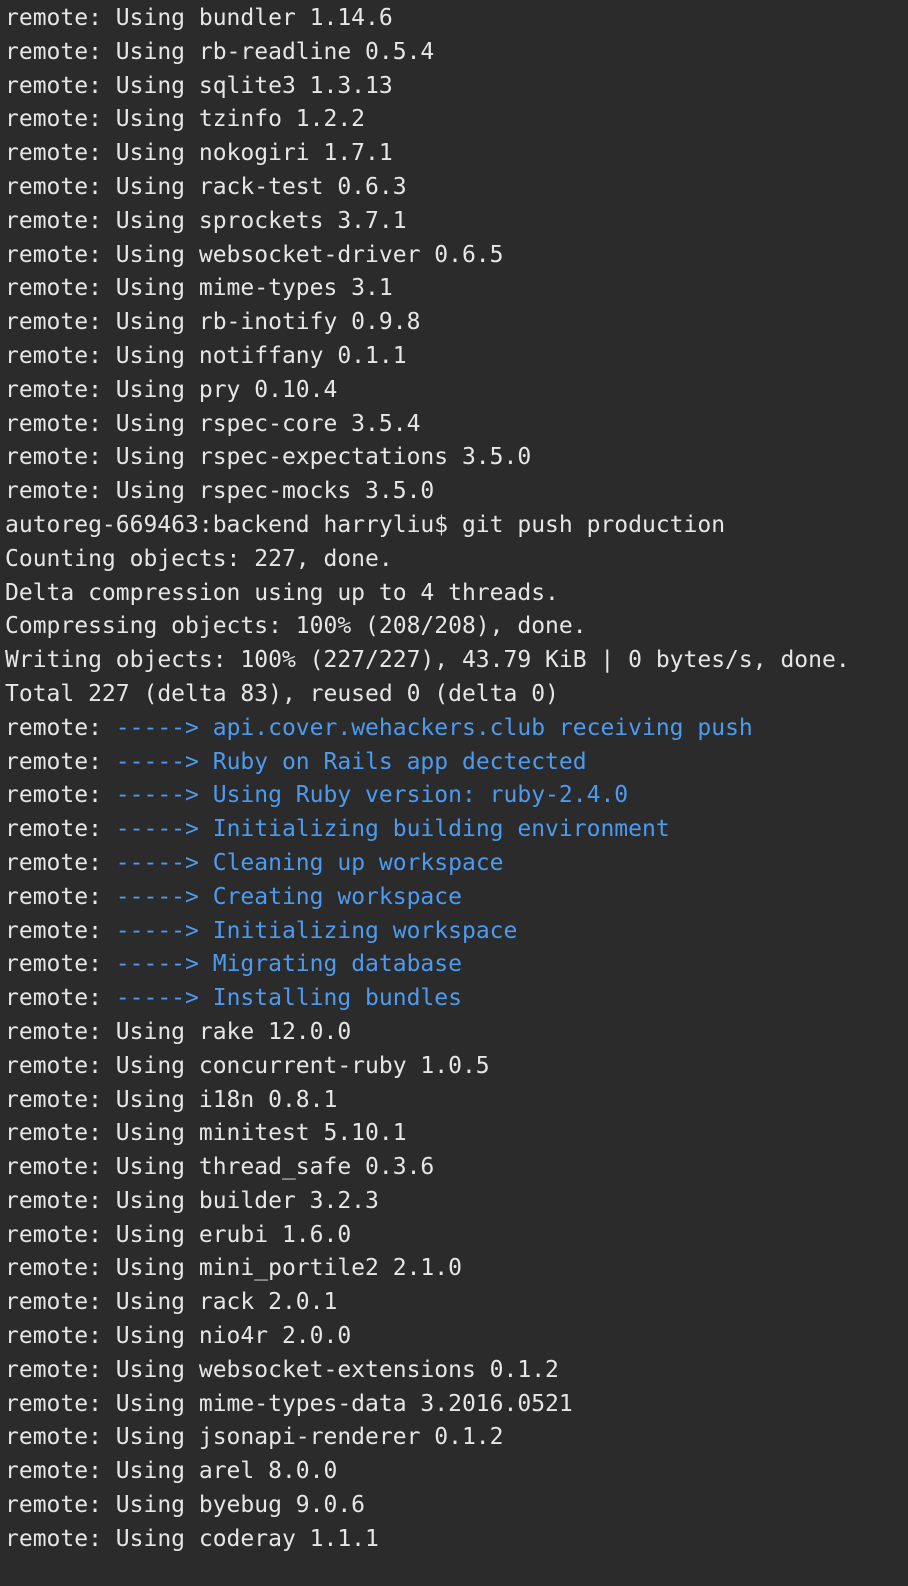  What do you see at coordinates (456, 425) in the screenshot?
I see `terminal-line: remote: Using rspec-core 3.5.4` at bounding box center [456, 425].